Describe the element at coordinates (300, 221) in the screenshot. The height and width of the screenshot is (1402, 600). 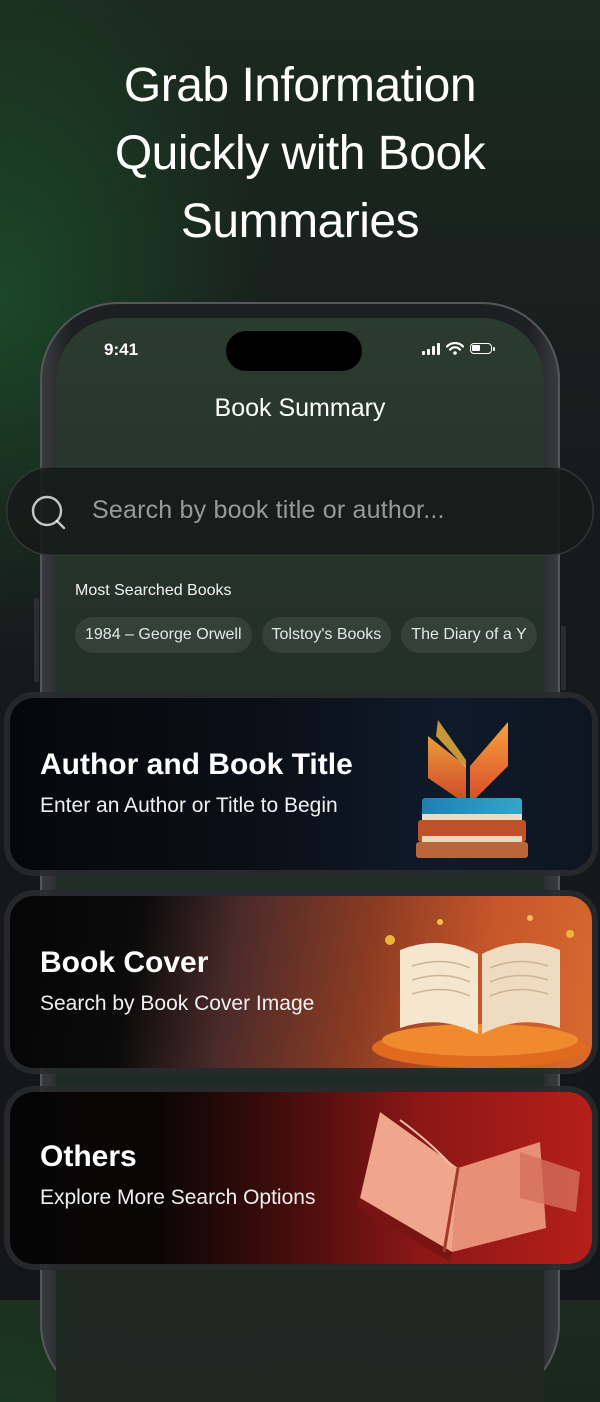
I see `headline-line-3: Summaries` at that location.